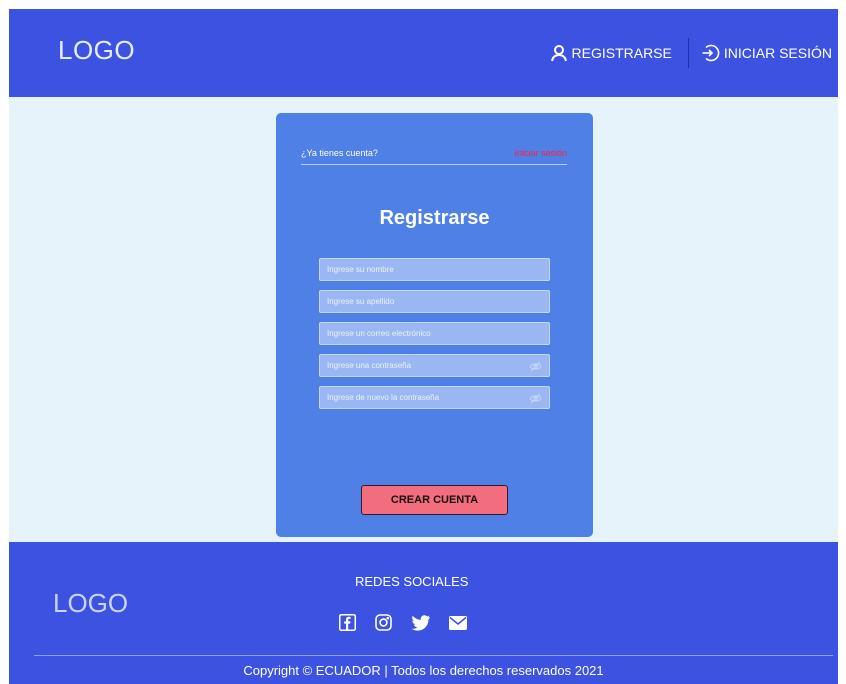 The height and width of the screenshot is (684, 846). I want to click on twitter-icon, so click(420, 622).